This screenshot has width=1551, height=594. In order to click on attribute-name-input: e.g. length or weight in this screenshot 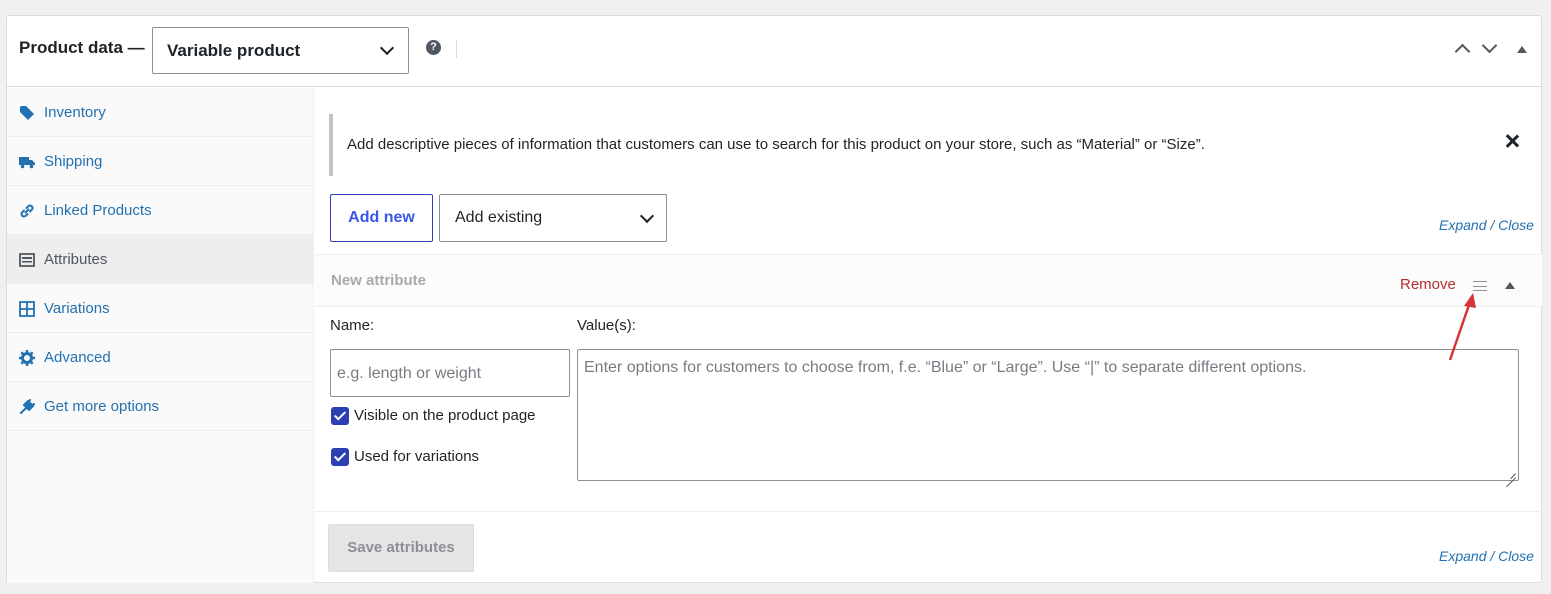, I will do `click(450, 373)`.